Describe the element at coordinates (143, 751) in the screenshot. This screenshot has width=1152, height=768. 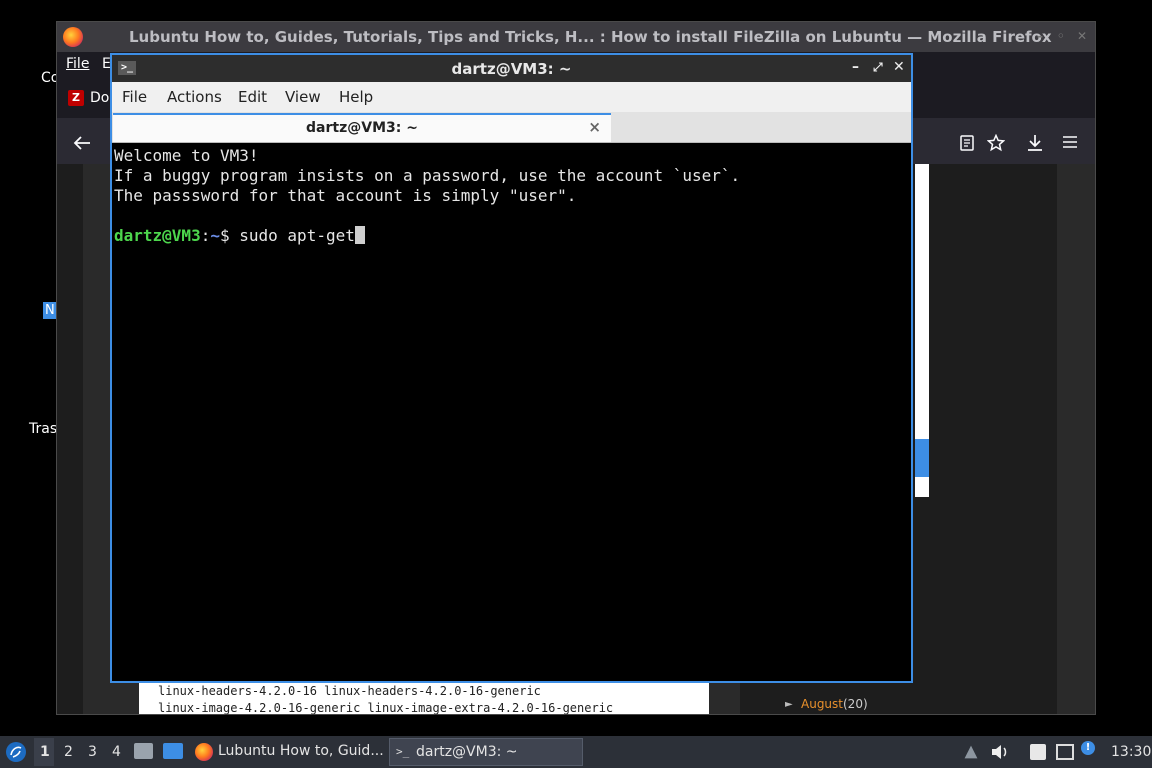
I see `file-manager-icon` at that location.